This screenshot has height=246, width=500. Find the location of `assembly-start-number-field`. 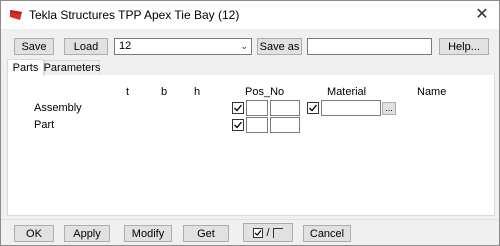

assembly-start-number-field is located at coordinates (285, 108).